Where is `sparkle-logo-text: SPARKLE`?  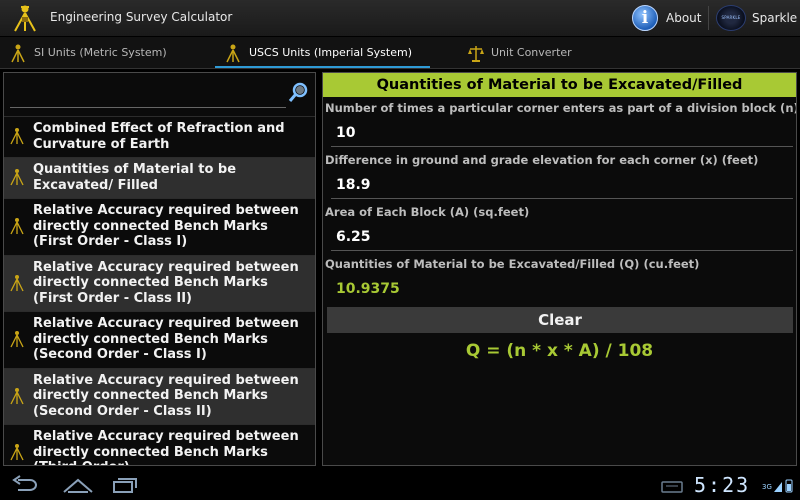
sparkle-logo-text: SPARKLE is located at coordinates (731, 17).